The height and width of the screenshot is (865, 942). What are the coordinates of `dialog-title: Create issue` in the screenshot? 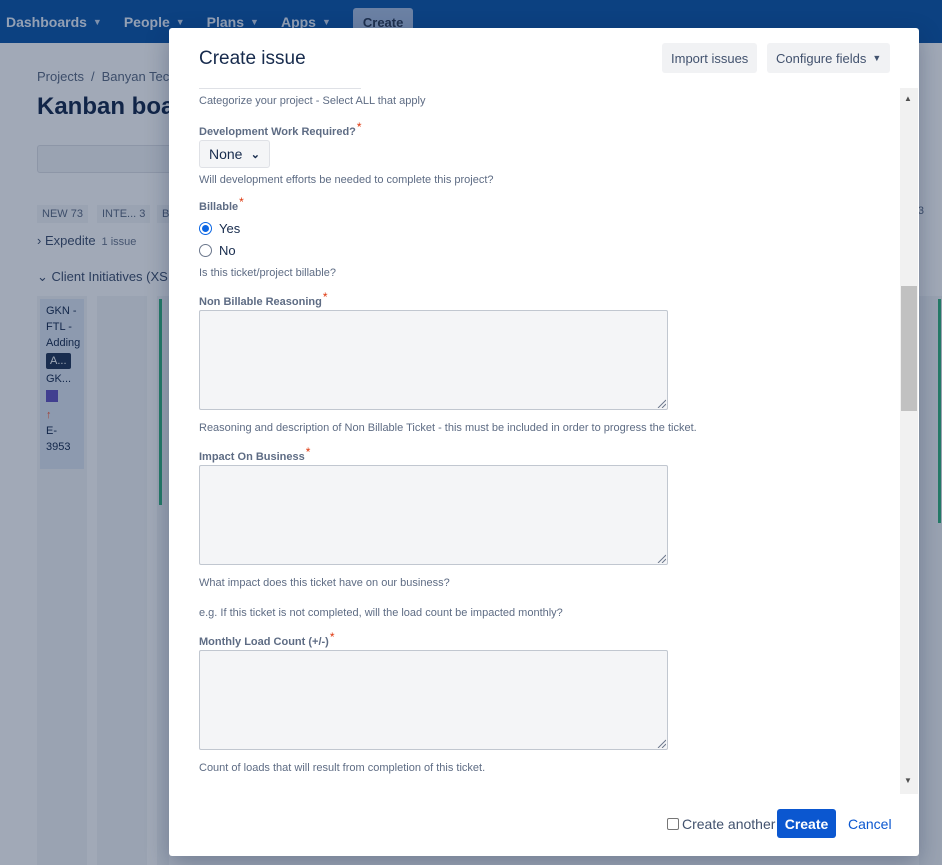 It's located at (252, 58).